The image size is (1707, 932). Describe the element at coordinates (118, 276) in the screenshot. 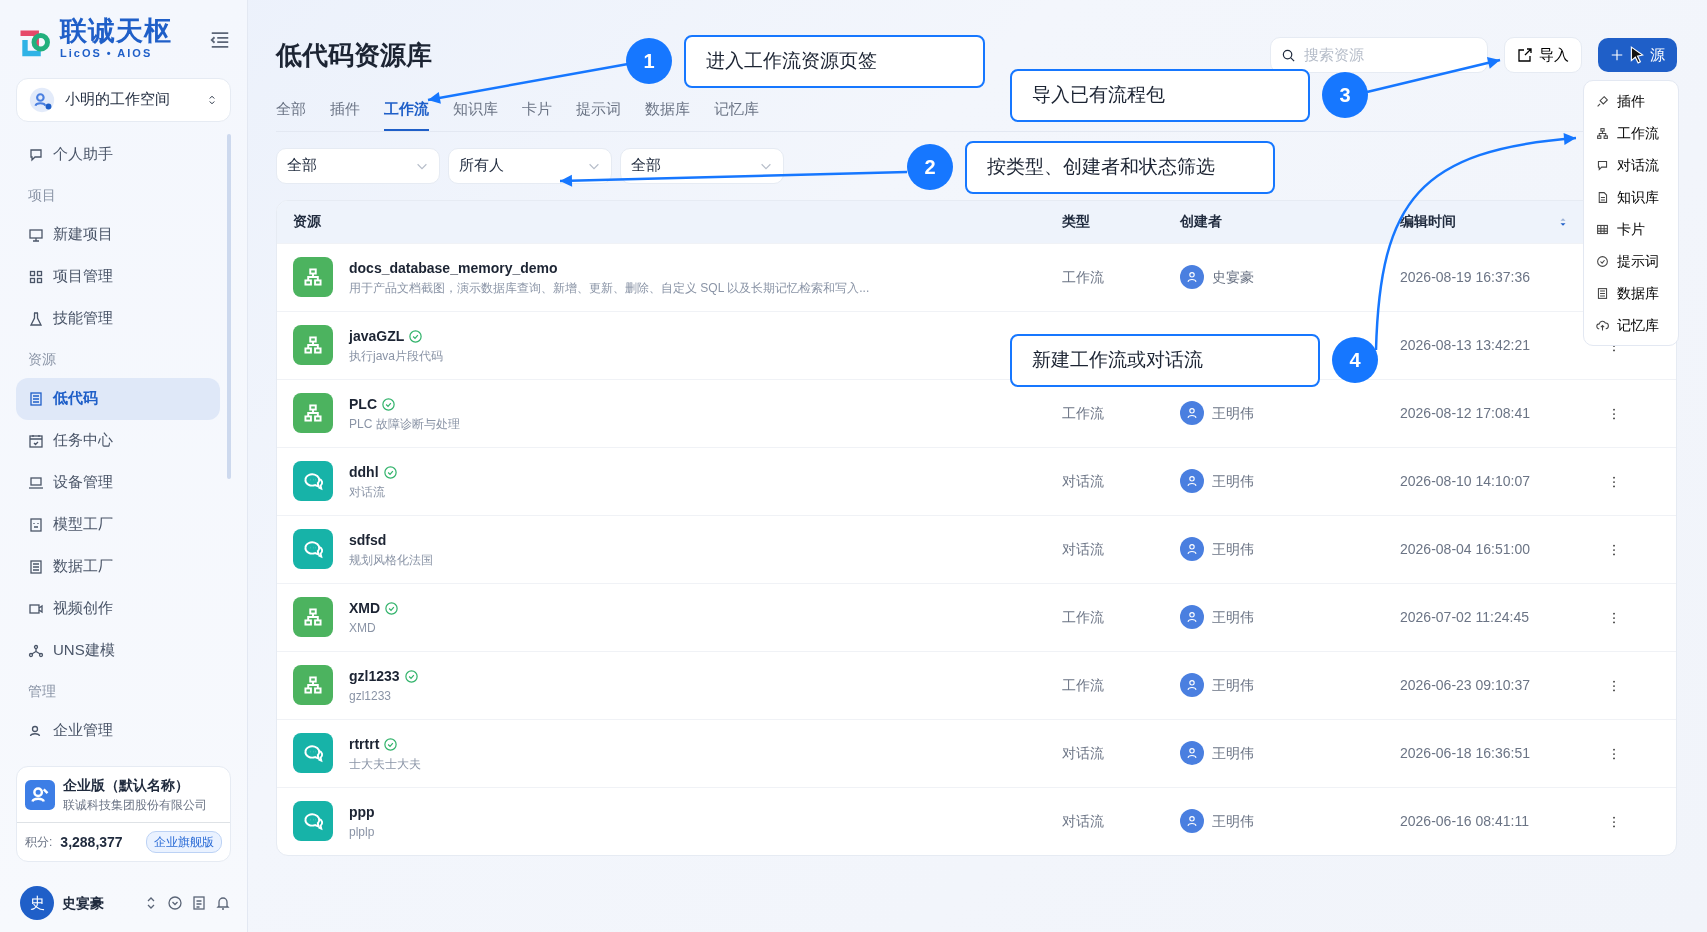

I see `sidebar-item: 项目管理` at that location.